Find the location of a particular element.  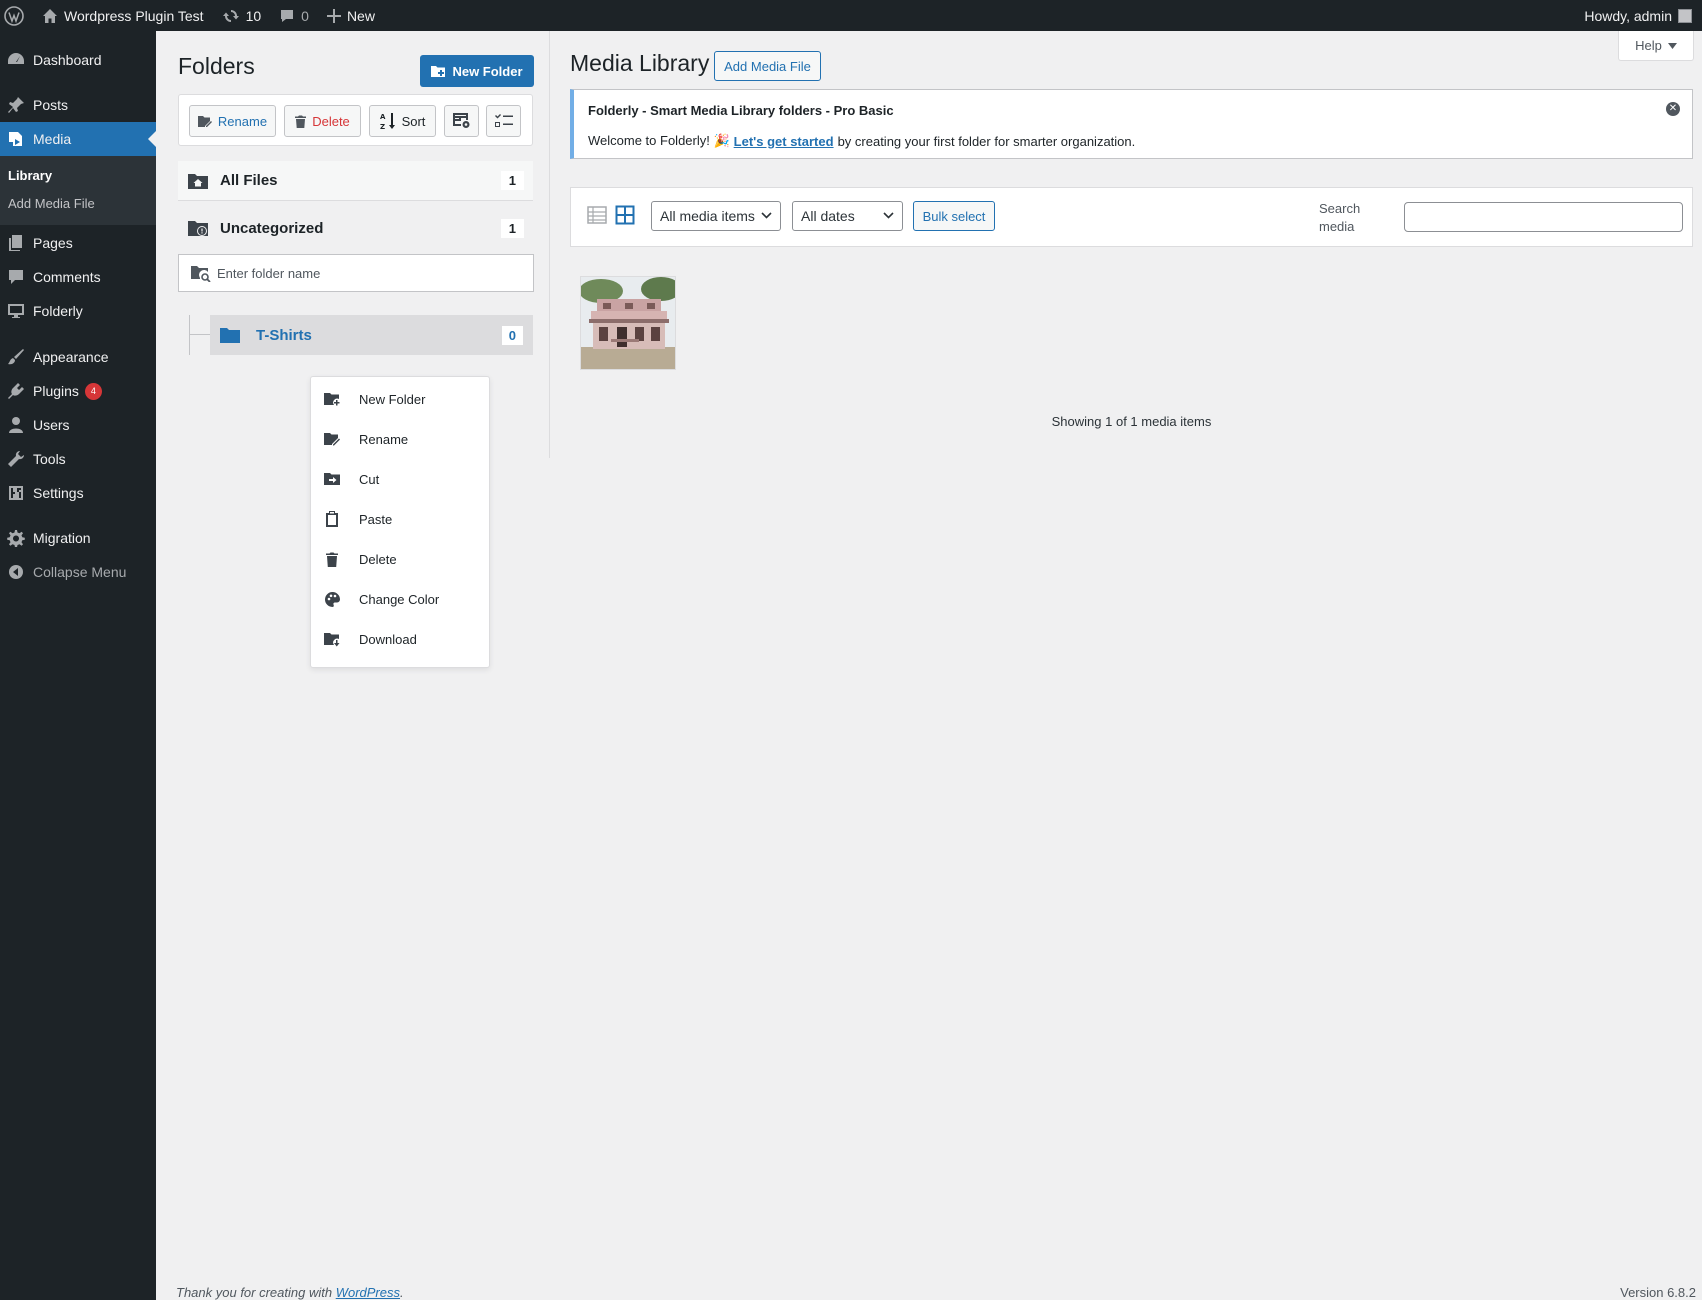

context-menu-cut: Cut is located at coordinates (400, 479).